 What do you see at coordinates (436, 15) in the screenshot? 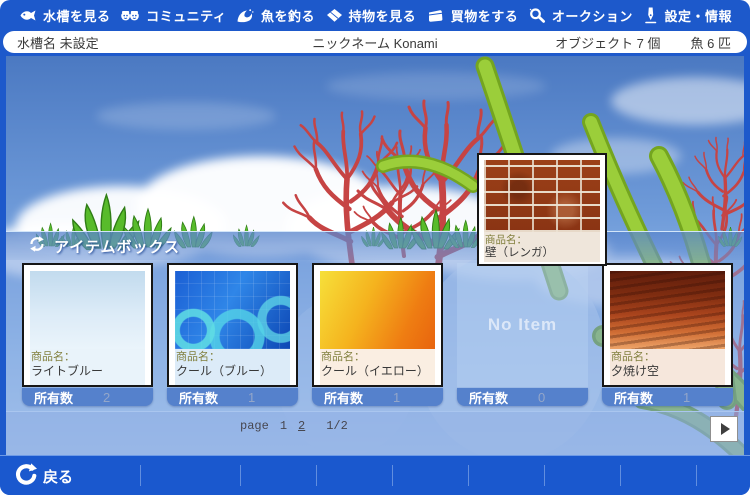
I see `wallet-icon` at bounding box center [436, 15].